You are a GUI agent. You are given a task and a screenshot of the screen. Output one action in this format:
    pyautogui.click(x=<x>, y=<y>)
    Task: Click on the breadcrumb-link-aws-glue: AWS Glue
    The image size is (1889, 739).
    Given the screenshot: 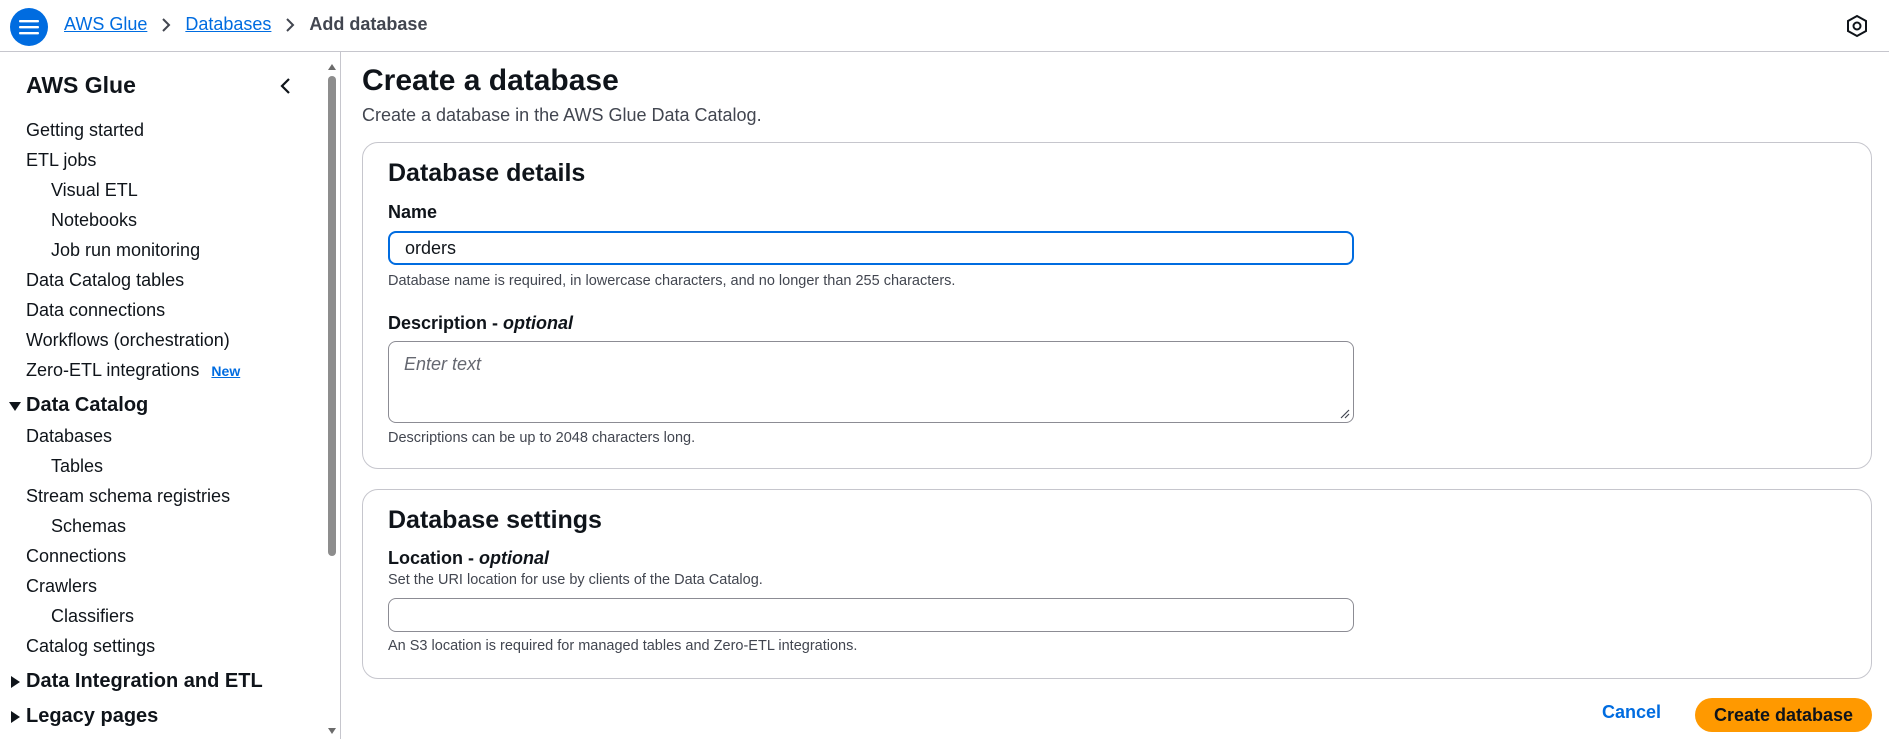 What is the action you would take?
    pyautogui.click(x=105, y=24)
    